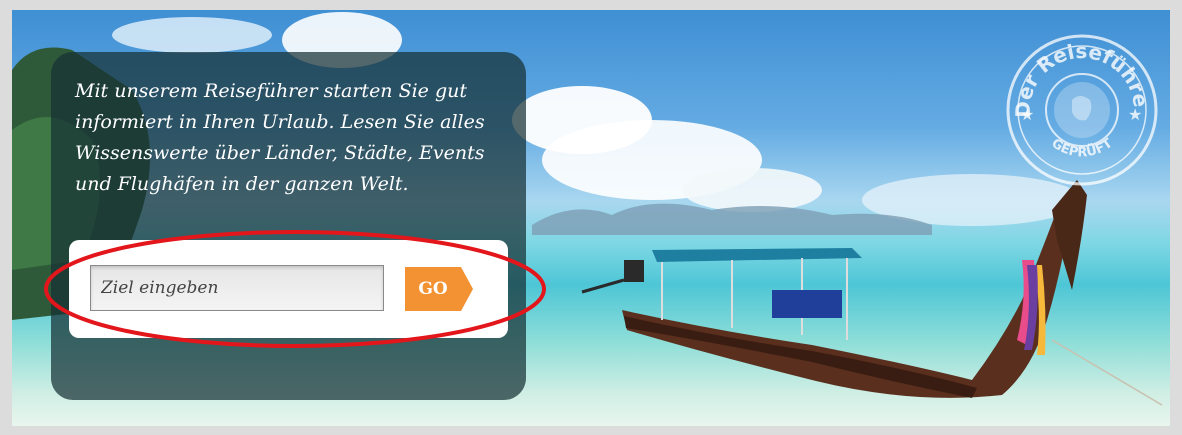  Describe the element at coordinates (1080, 108) in the screenshot. I see `reisefuehrer-stamp-icon: ★ ★ Der ReiseführerGEPRÜFT` at that location.